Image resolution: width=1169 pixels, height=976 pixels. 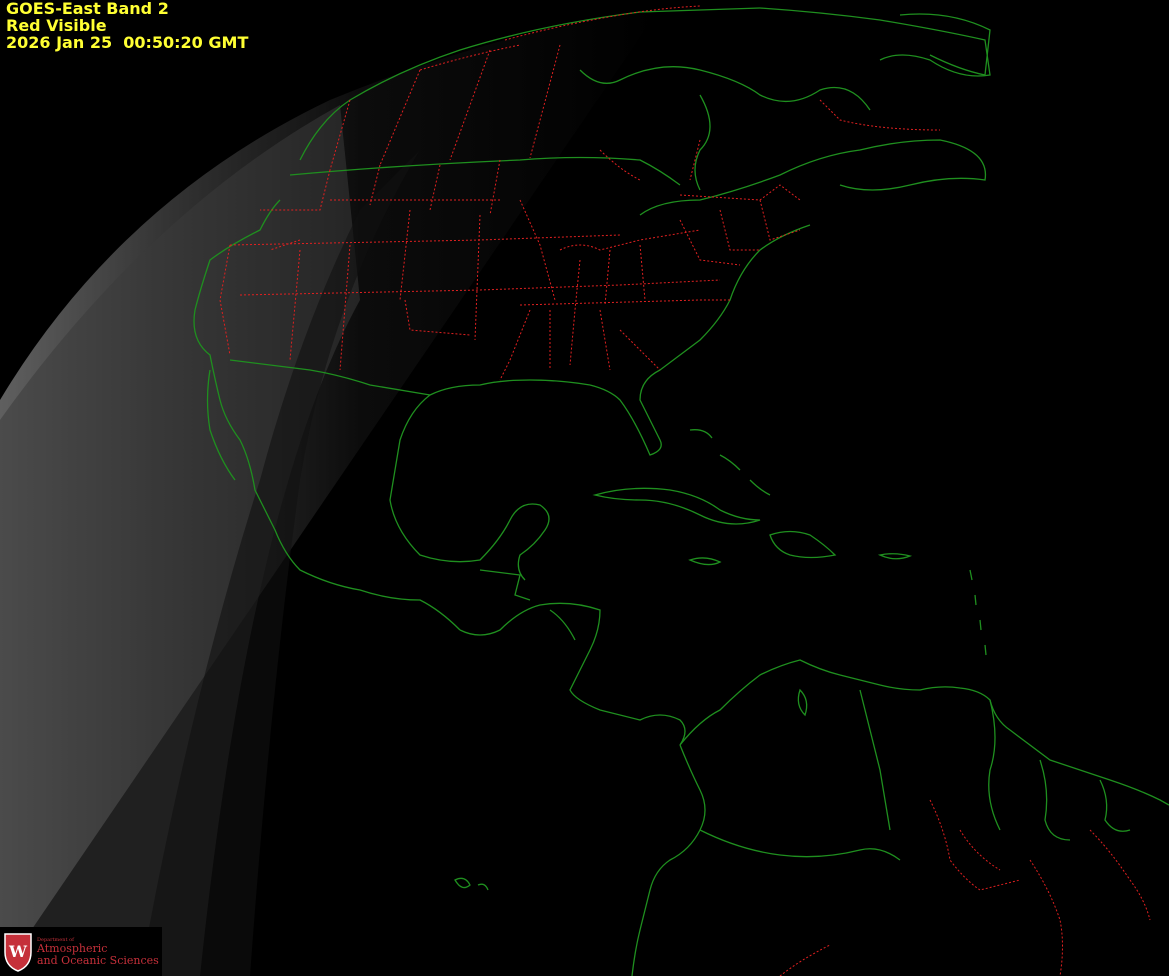 What do you see at coordinates (87, 9) in the screenshot?
I see `caption-product: GOES-East Band 2` at bounding box center [87, 9].